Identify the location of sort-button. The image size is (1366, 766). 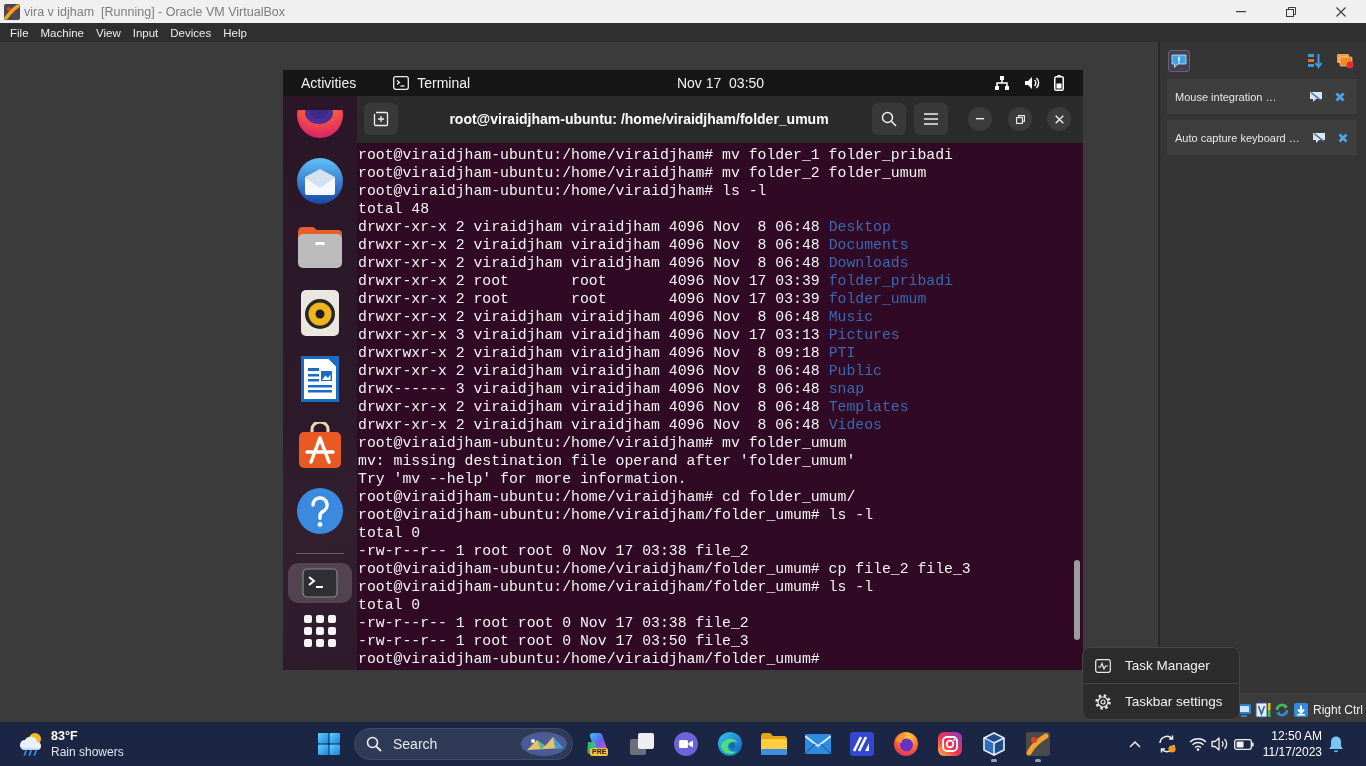
(1315, 61).